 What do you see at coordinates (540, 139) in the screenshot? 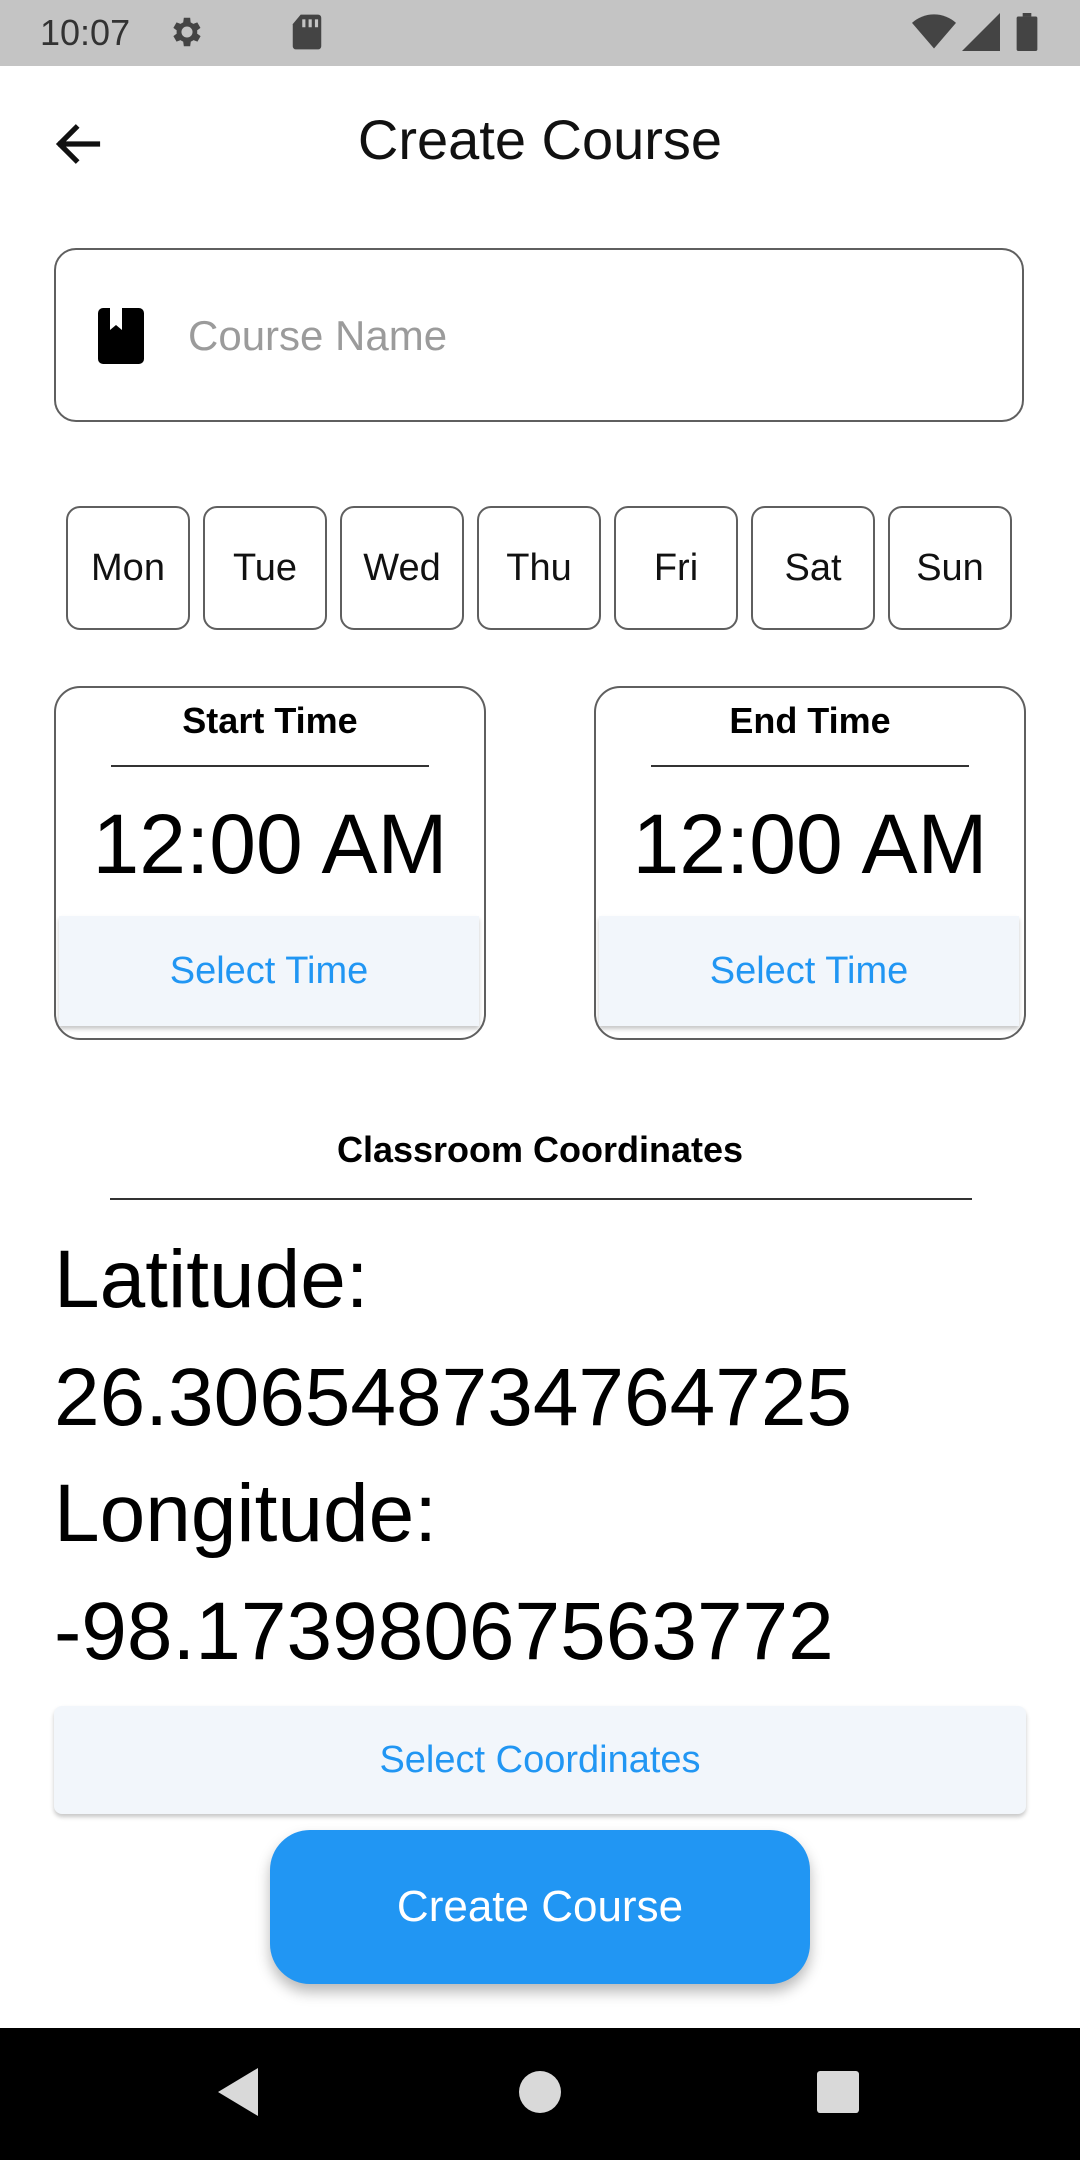
I see `page-title: Create Course` at bounding box center [540, 139].